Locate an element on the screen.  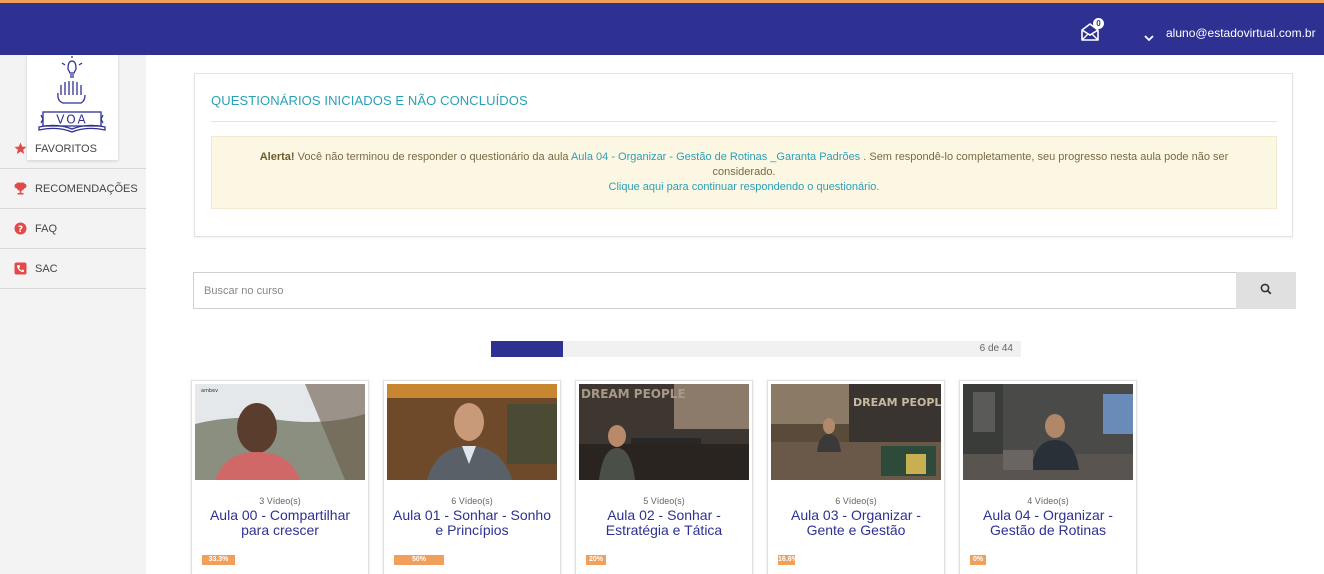
course-progress-fill is located at coordinates (527, 349).